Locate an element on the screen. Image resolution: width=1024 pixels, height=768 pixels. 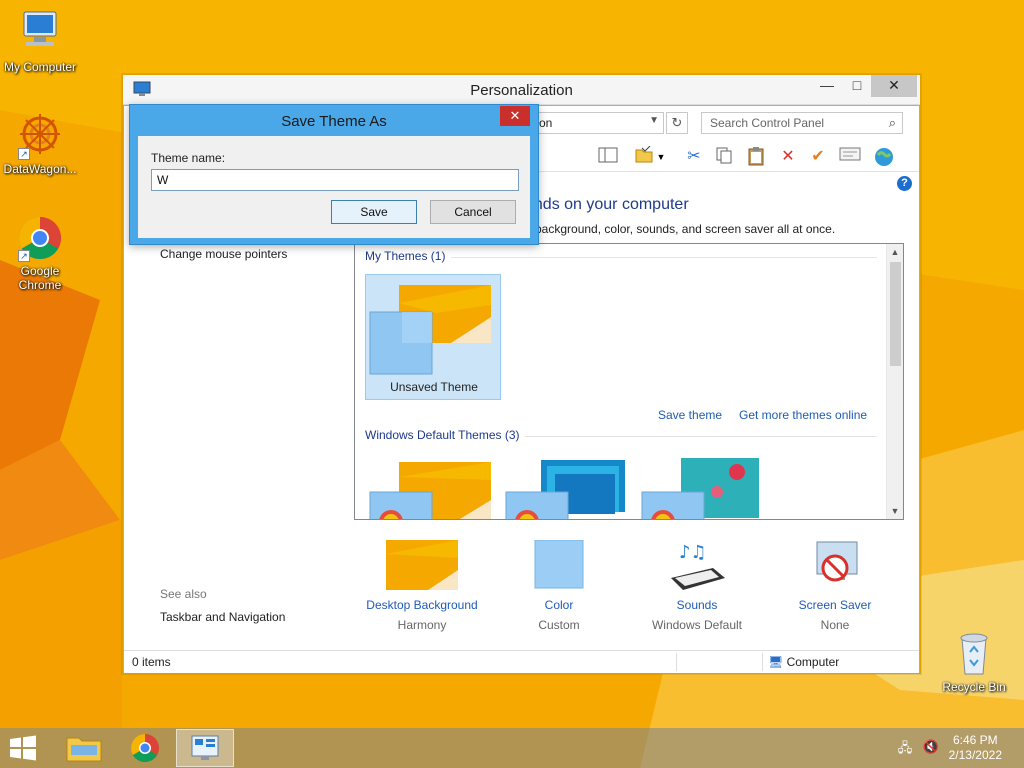
setting-value: Custom is located at coordinates (559, 625).